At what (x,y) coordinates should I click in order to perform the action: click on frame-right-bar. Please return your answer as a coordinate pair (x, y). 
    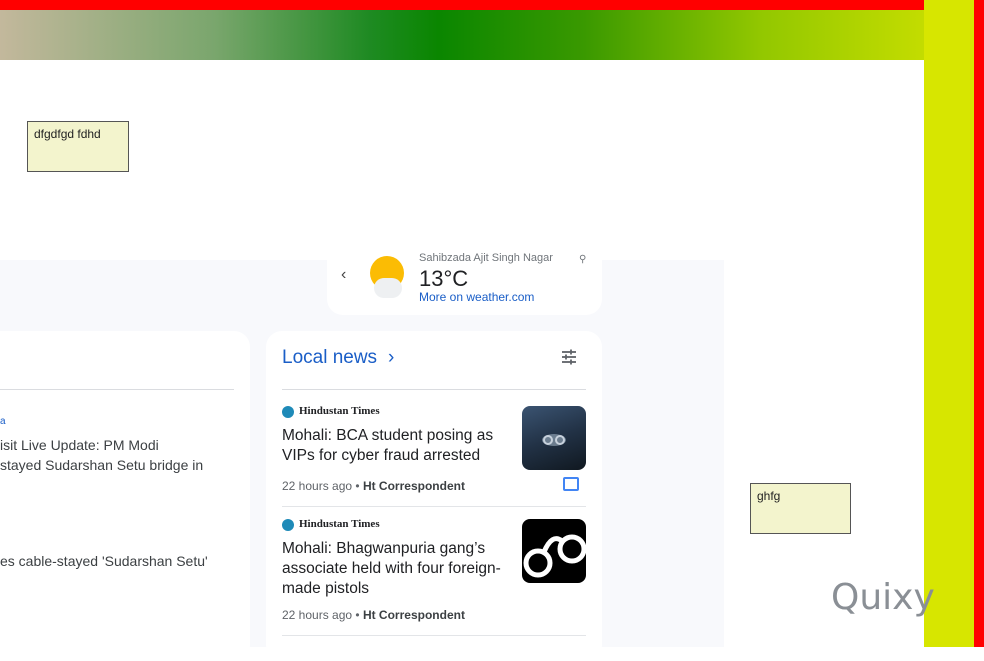
    Looking at the image, I should click on (949, 323).